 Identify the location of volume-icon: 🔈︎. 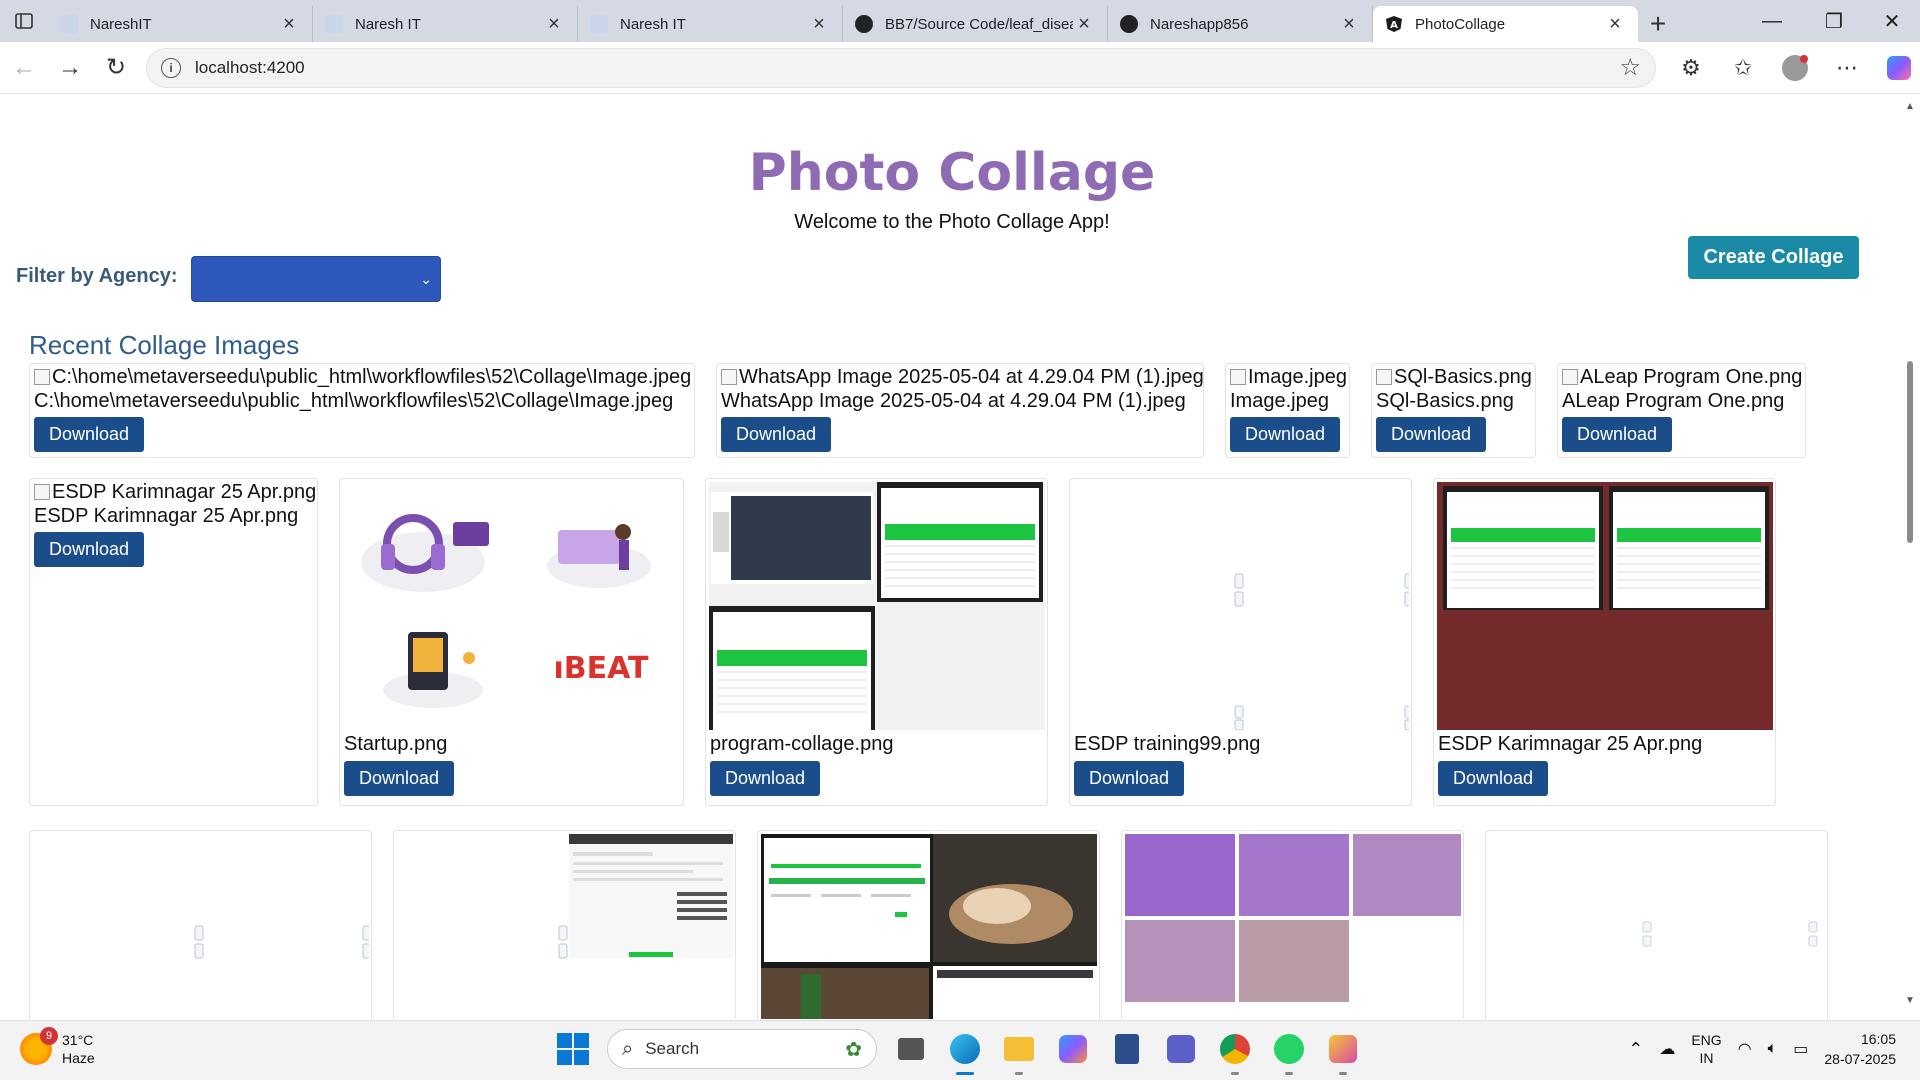
(1773, 1049).